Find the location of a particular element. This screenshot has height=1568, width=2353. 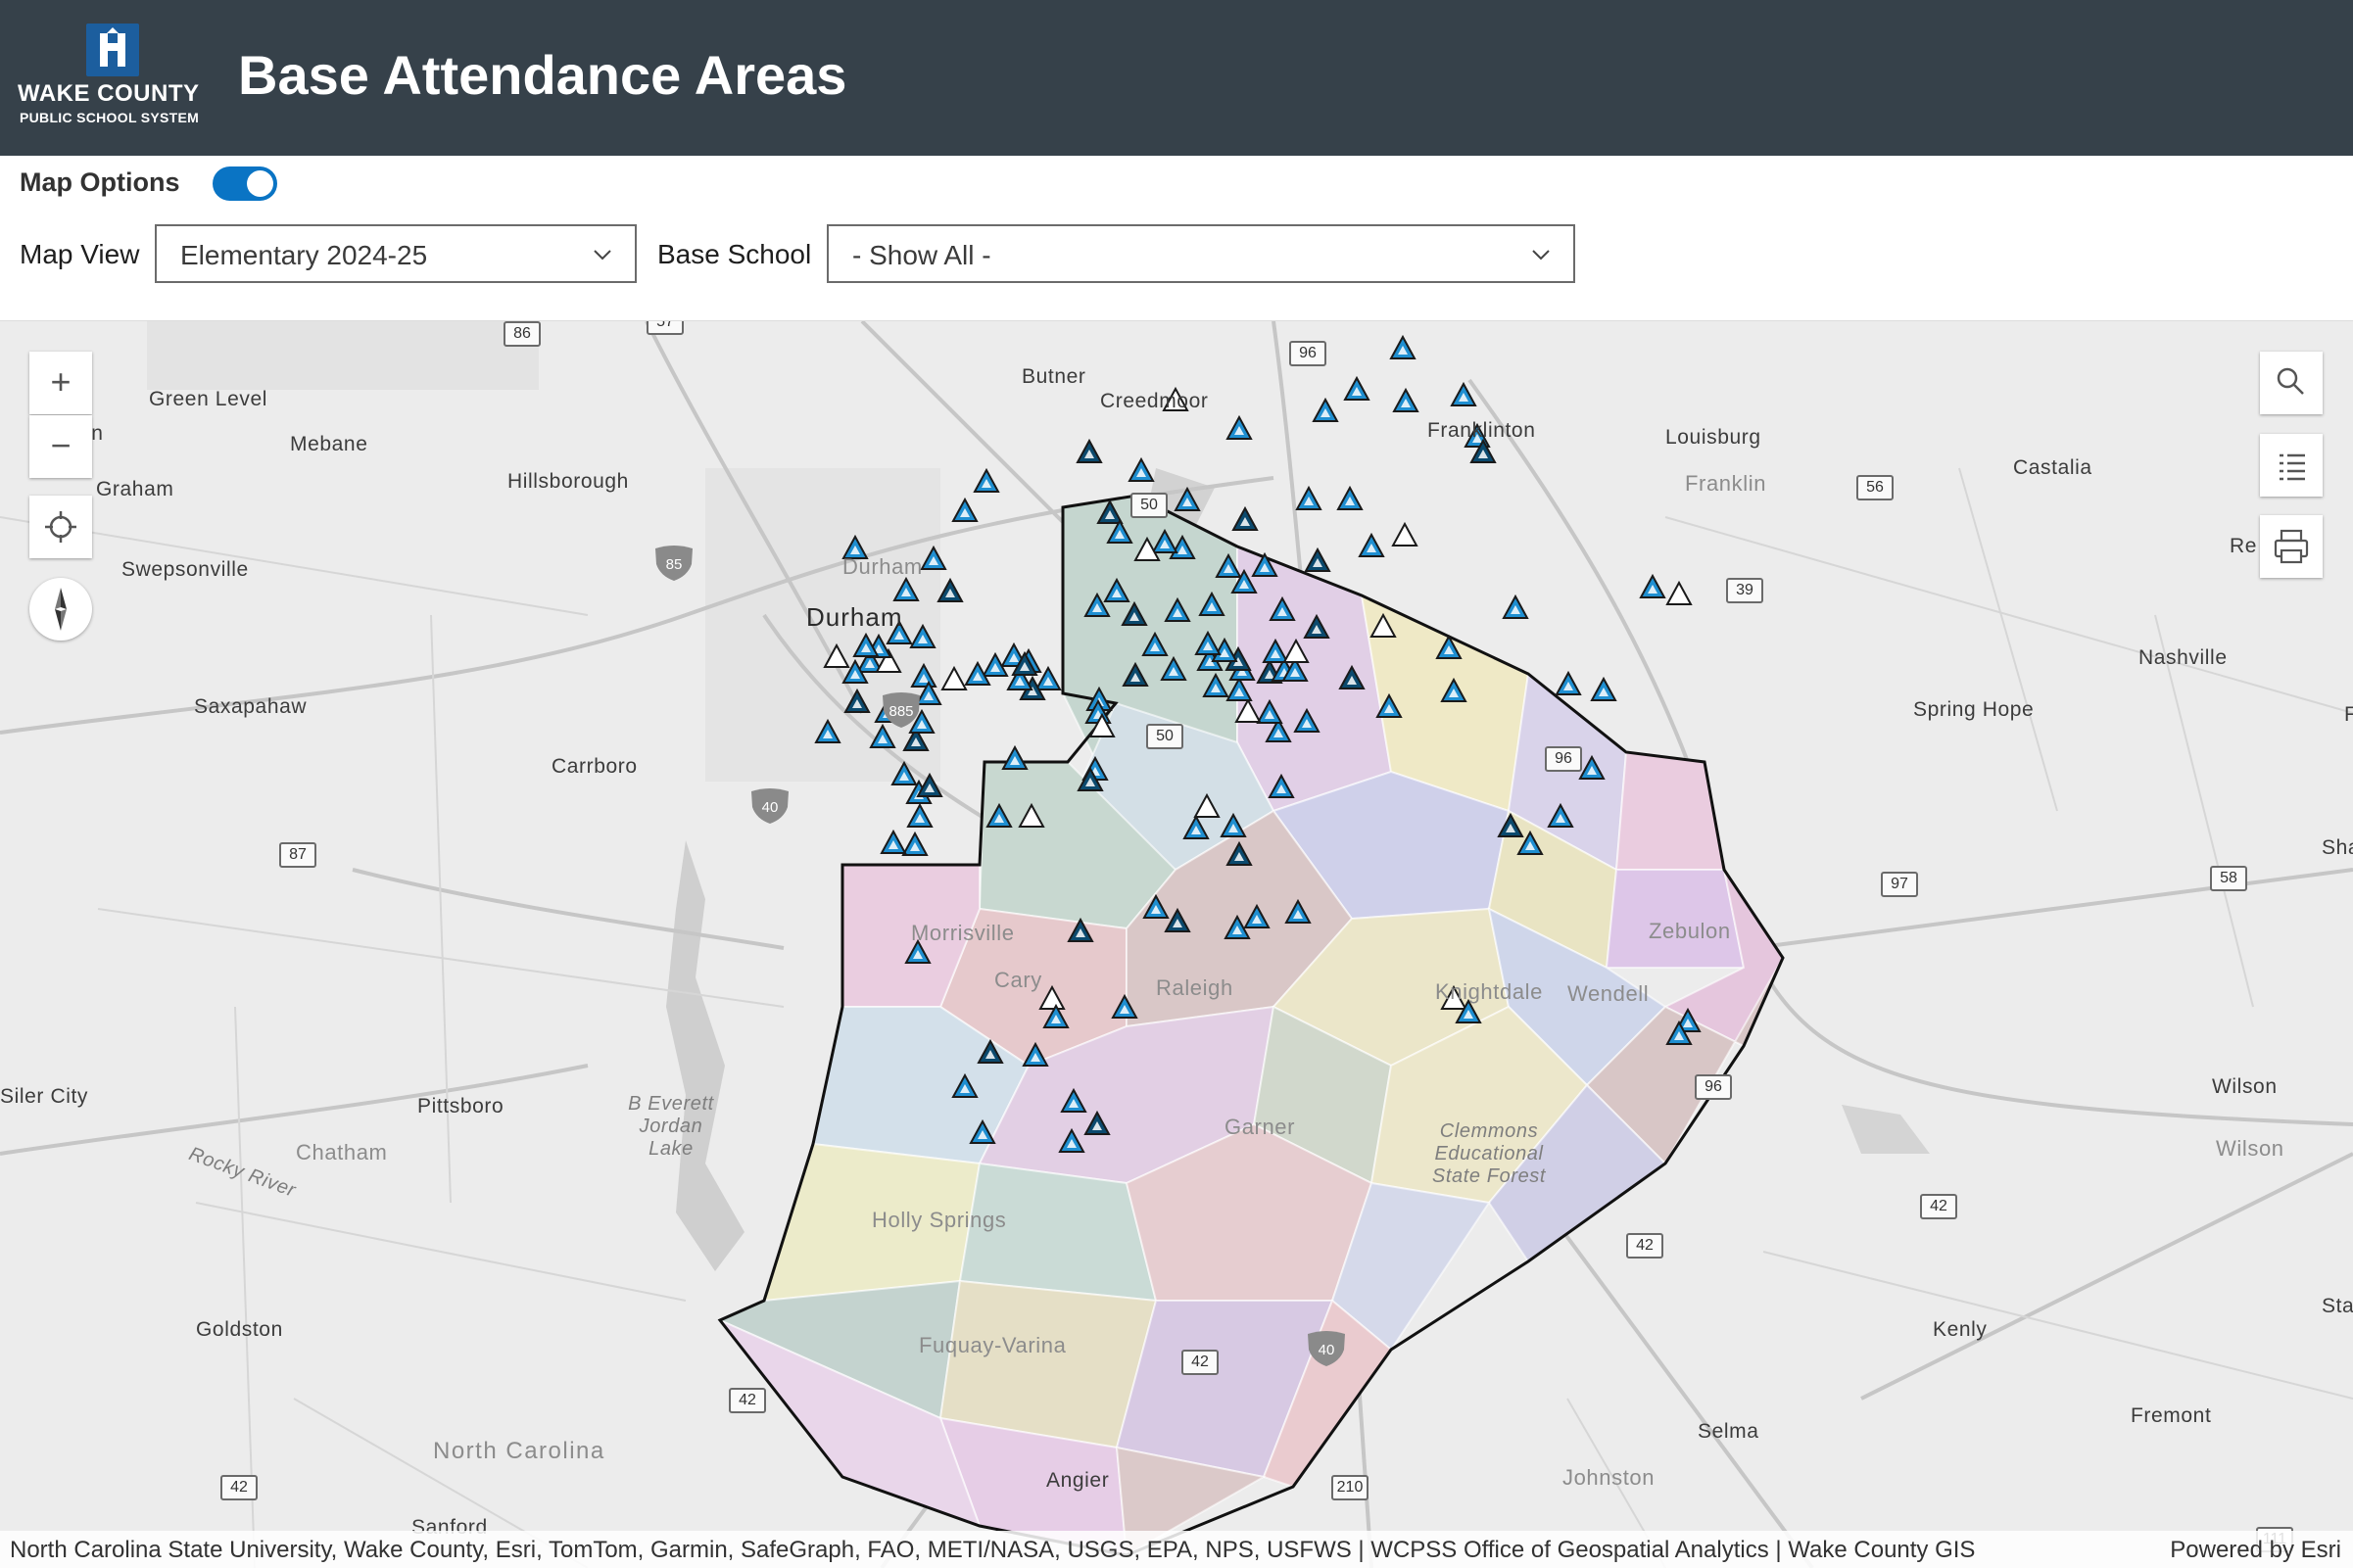

place-label: Holly Springs is located at coordinates (939, 1220).